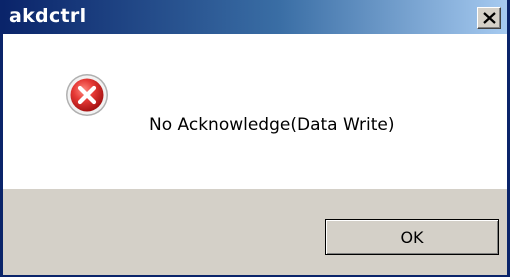 This screenshot has height=277, width=510. What do you see at coordinates (272, 125) in the screenshot?
I see `message-text: No Acknowledge(Data Write)` at bounding box center [272, 125].